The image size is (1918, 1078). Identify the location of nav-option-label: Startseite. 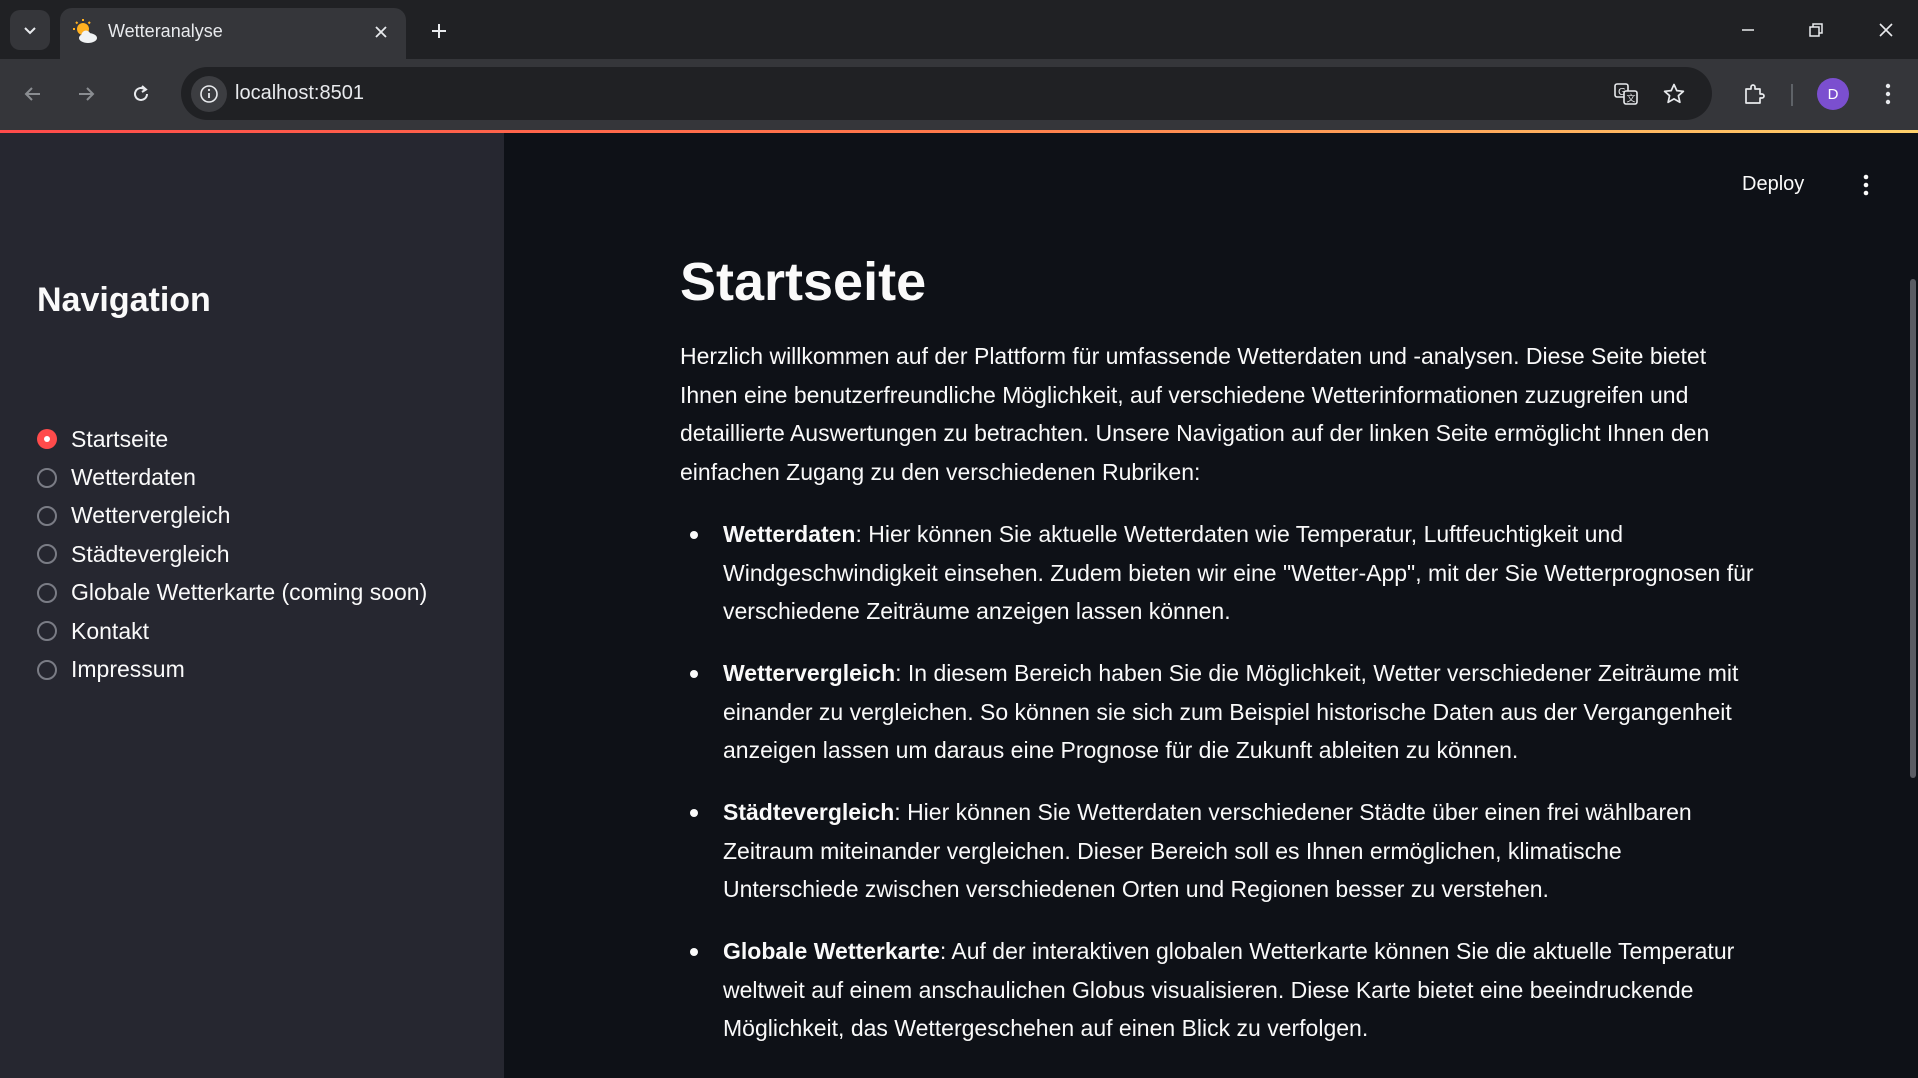
(119, 439).